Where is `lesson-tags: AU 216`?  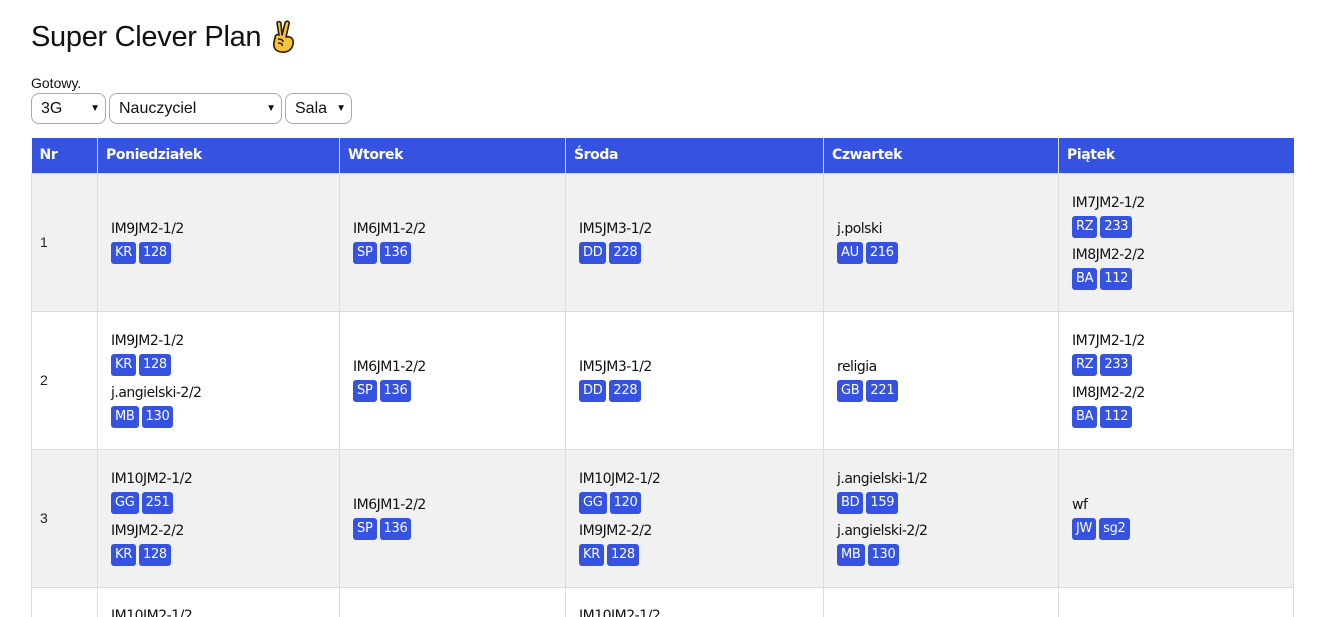 lesson-tags: AU 216 is located at coordinates (947, 253).